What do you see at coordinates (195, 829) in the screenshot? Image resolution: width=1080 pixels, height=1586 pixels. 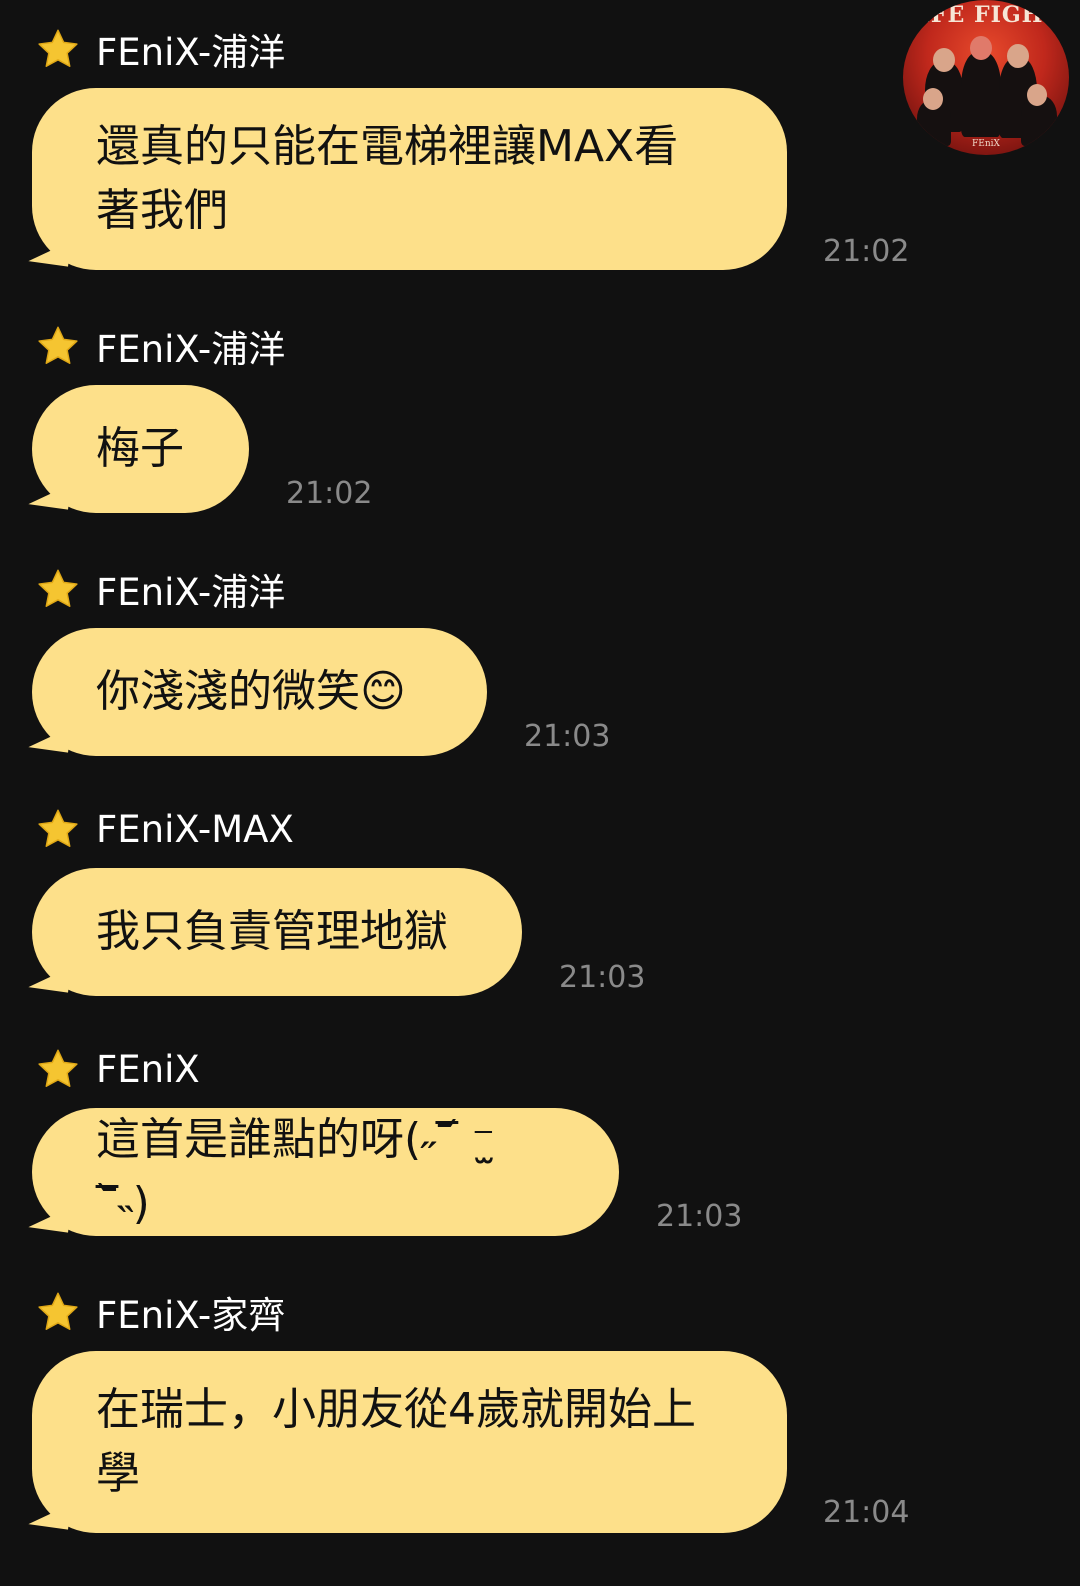 I see `sender-name: FEniX-MAX` at bounding box center [195, 829].